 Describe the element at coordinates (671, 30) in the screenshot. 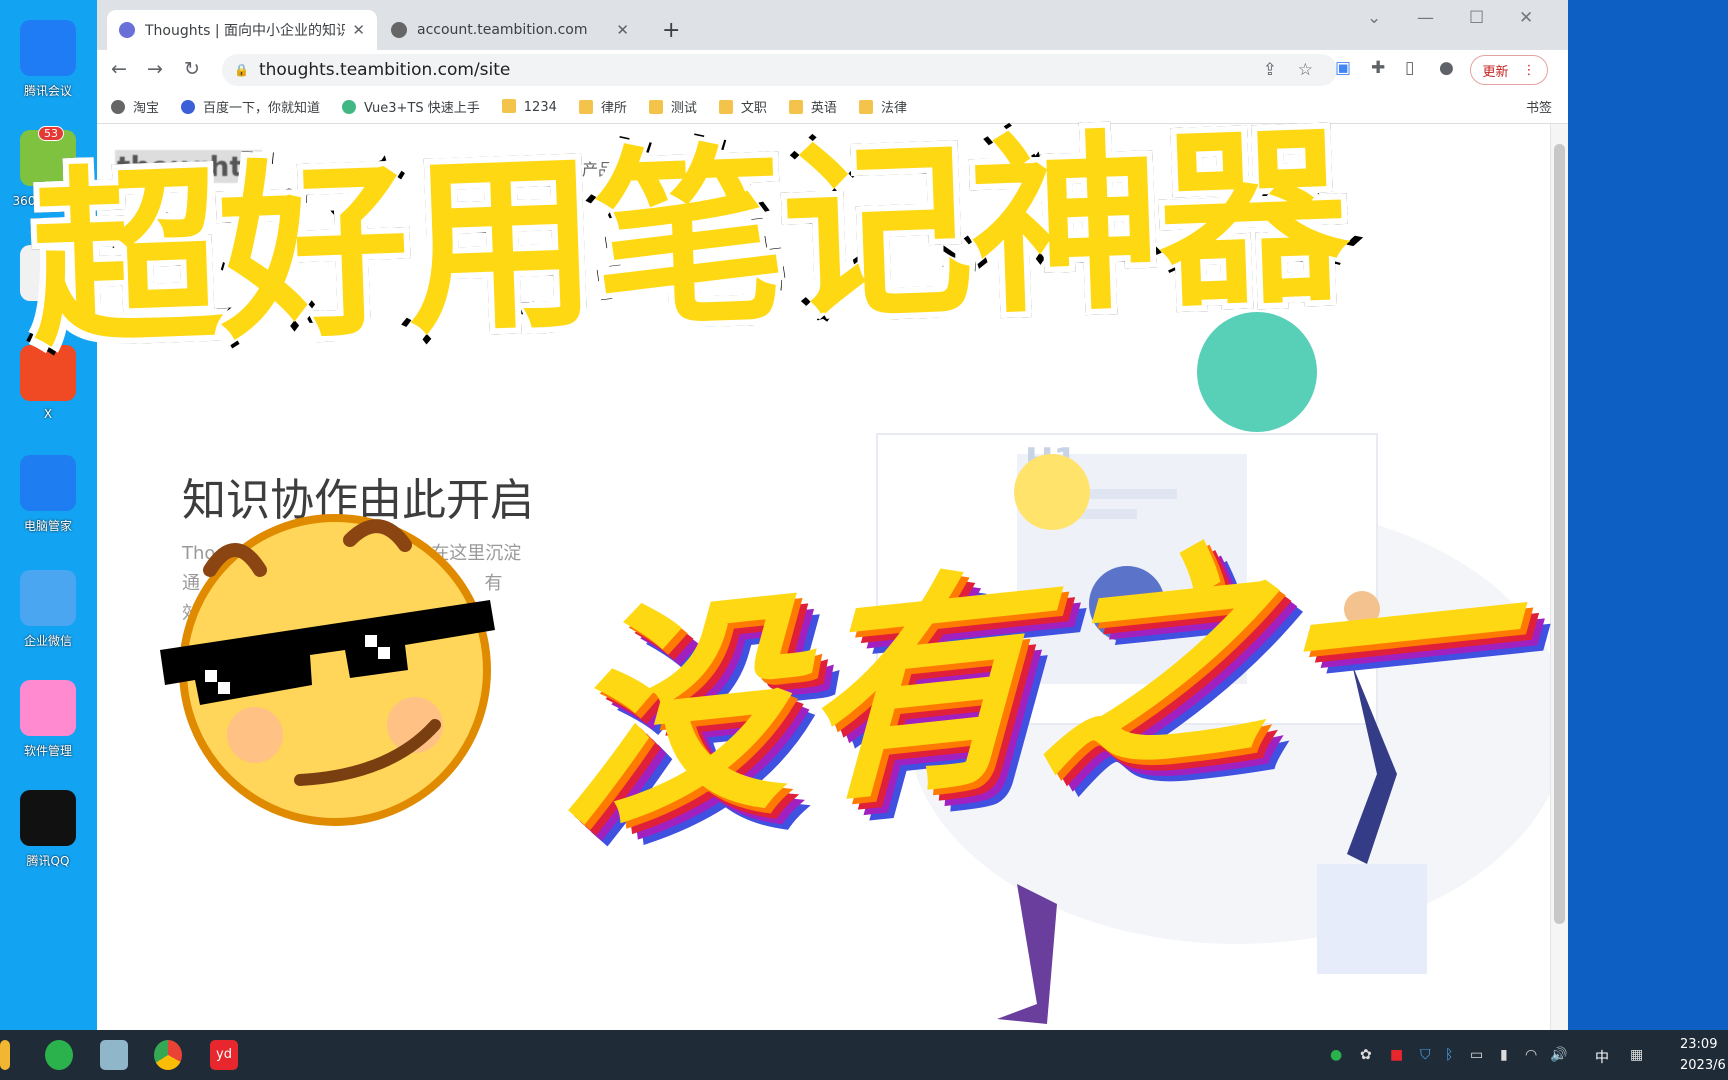

I see `new-tab-button: +` at that location.